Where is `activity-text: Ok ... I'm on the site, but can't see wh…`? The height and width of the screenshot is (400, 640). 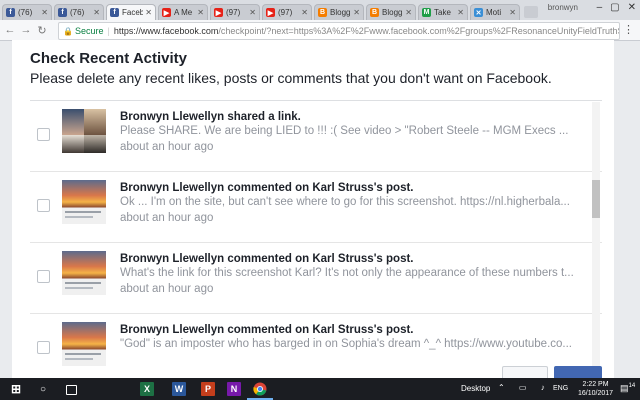 activity-text: Ok ... I'm on the site, but can't see wh… is located at coordinates (345, 202).